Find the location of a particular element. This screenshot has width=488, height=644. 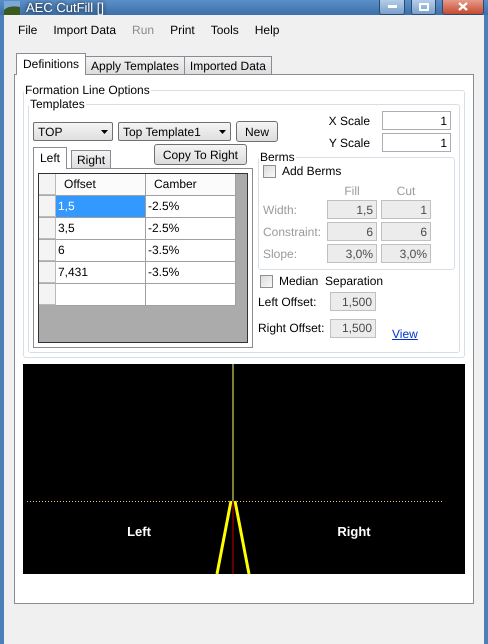

table-cell: 7,431 is located at coordinates (101, 273).